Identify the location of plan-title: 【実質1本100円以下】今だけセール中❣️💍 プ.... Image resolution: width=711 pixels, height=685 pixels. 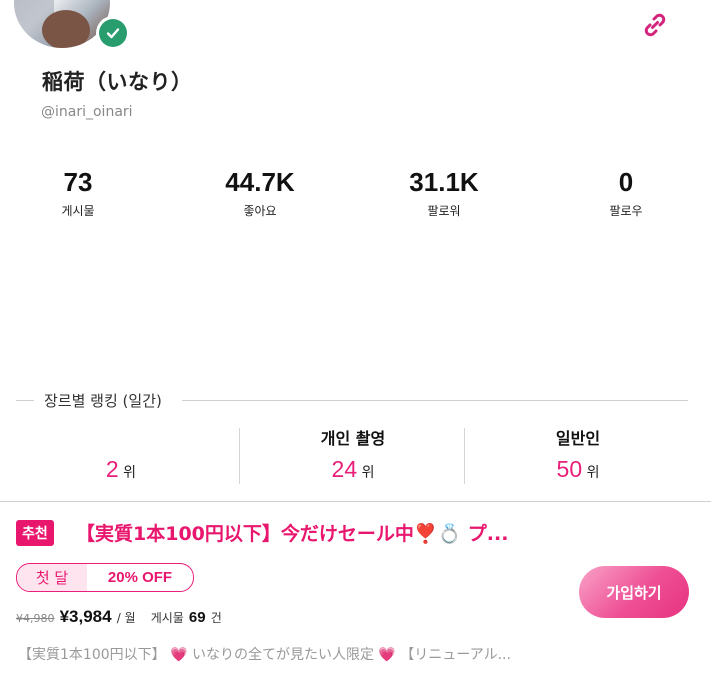
(292, 532).